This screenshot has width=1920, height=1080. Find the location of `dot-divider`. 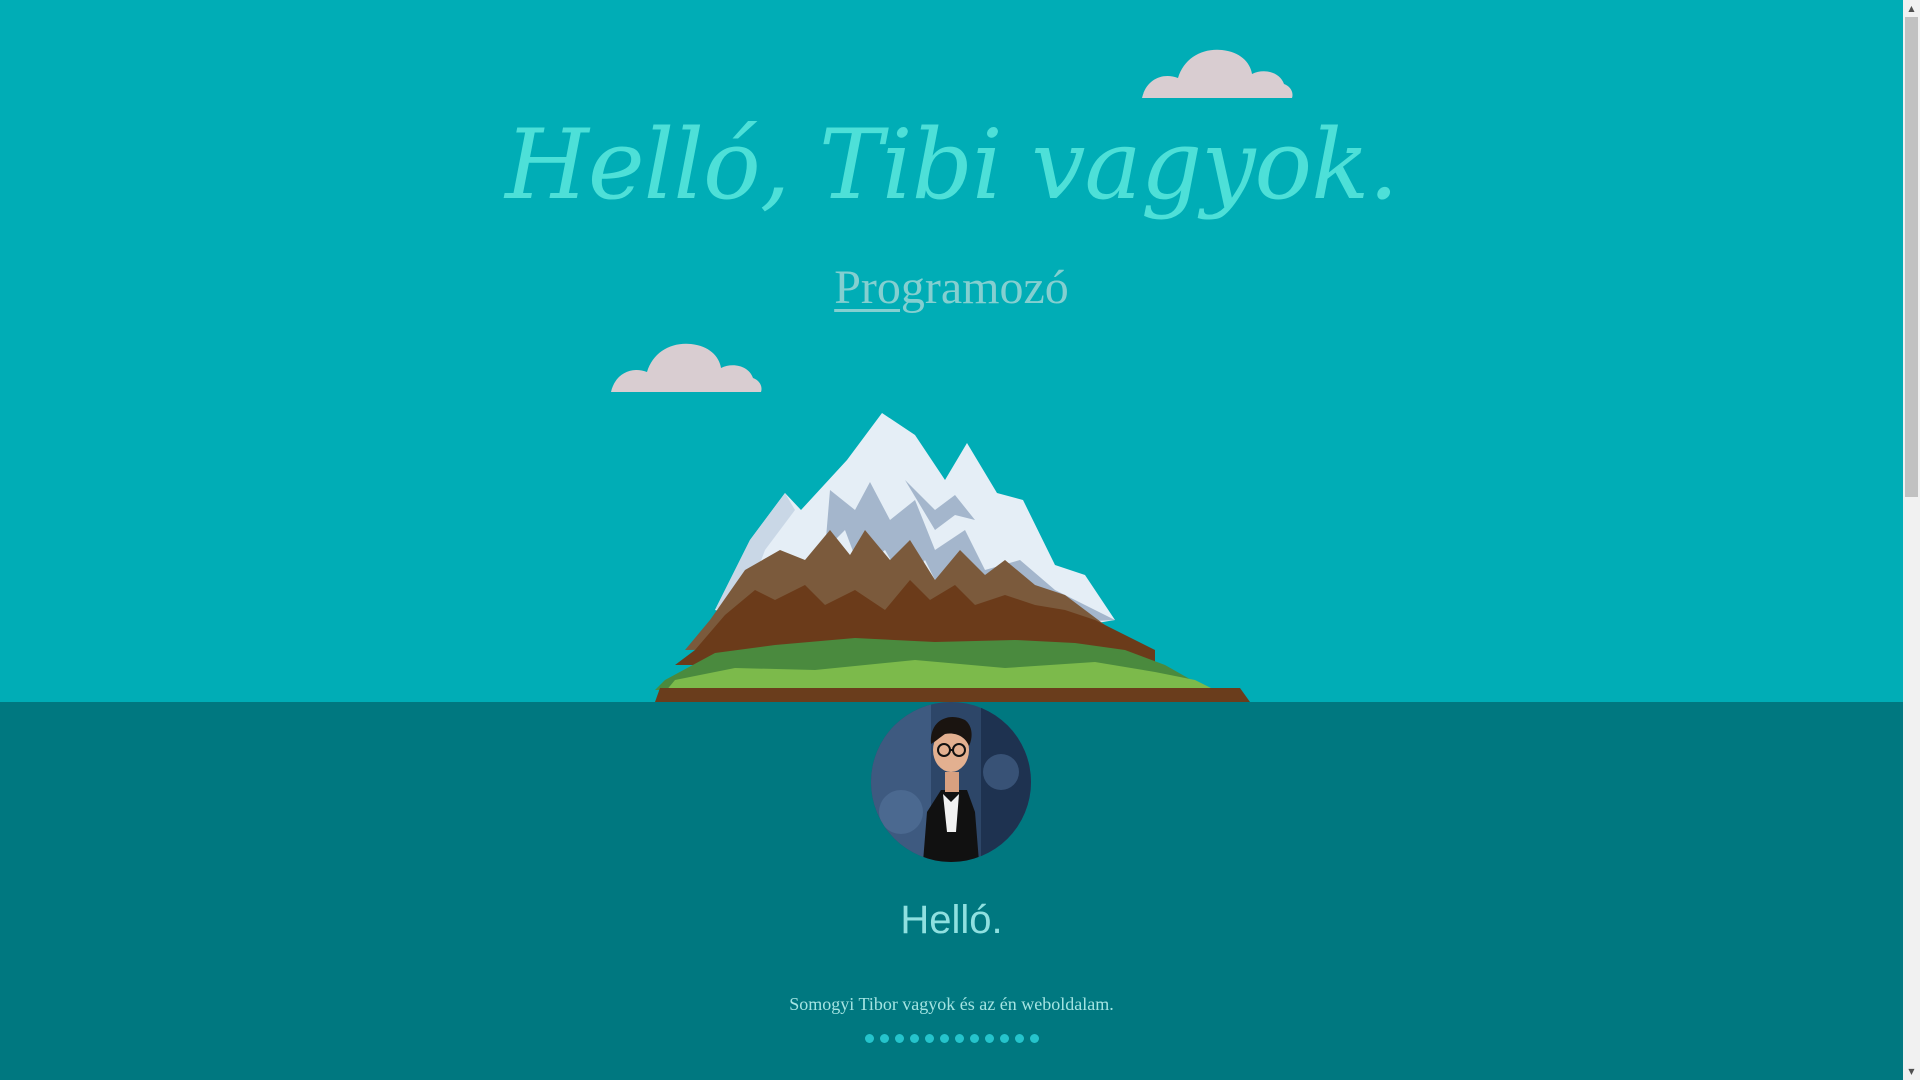

dot-divider is located at coordinates (951, 1038).